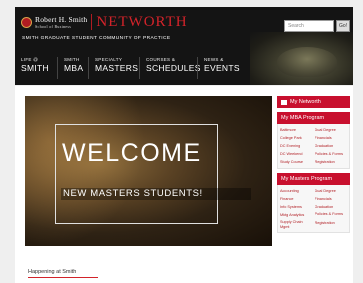  Describe the element at coordinates (156, 194) in the screenshot. I see `hero-subtitle: NEW MASTERS STUDENTS!` at that location.